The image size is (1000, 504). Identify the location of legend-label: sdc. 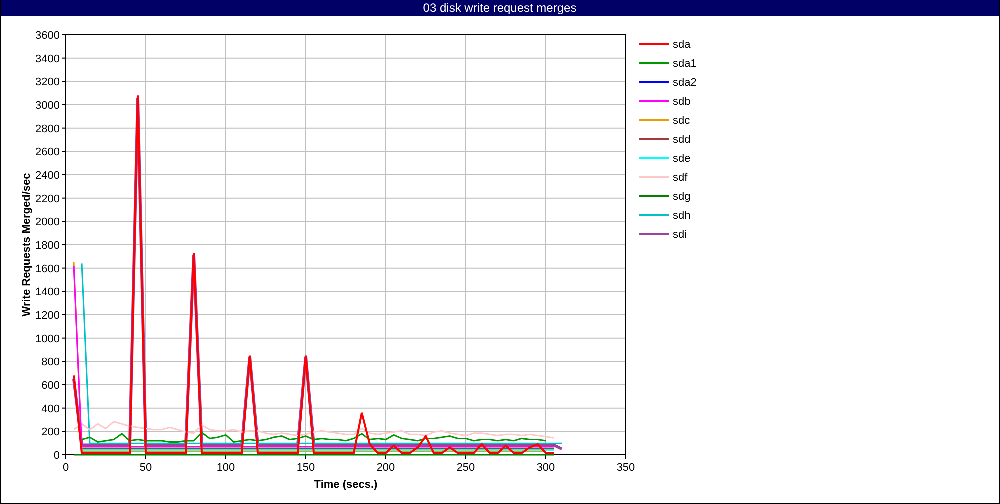
(681, 121).